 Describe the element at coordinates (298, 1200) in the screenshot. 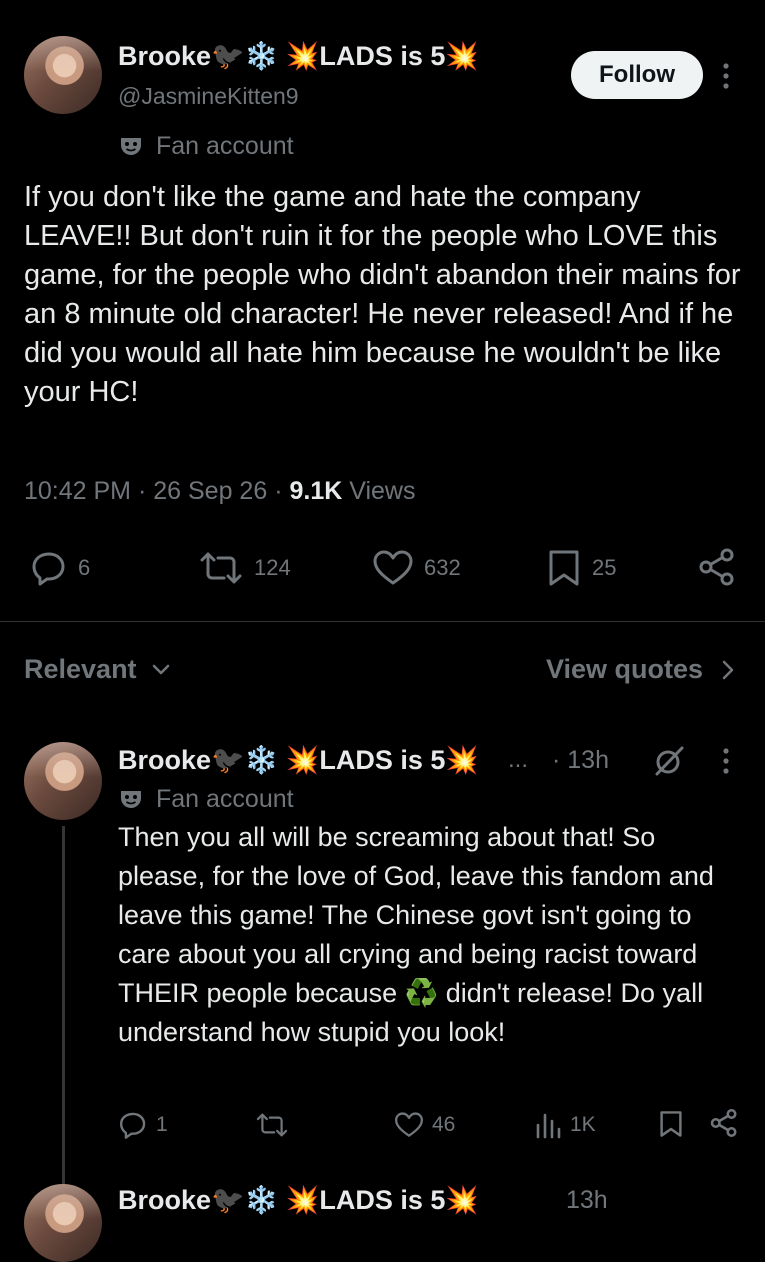

I see `next-reply-author-name: Brooke🐦‍⬛❄️ 💥LADS is 5💥` at that location.